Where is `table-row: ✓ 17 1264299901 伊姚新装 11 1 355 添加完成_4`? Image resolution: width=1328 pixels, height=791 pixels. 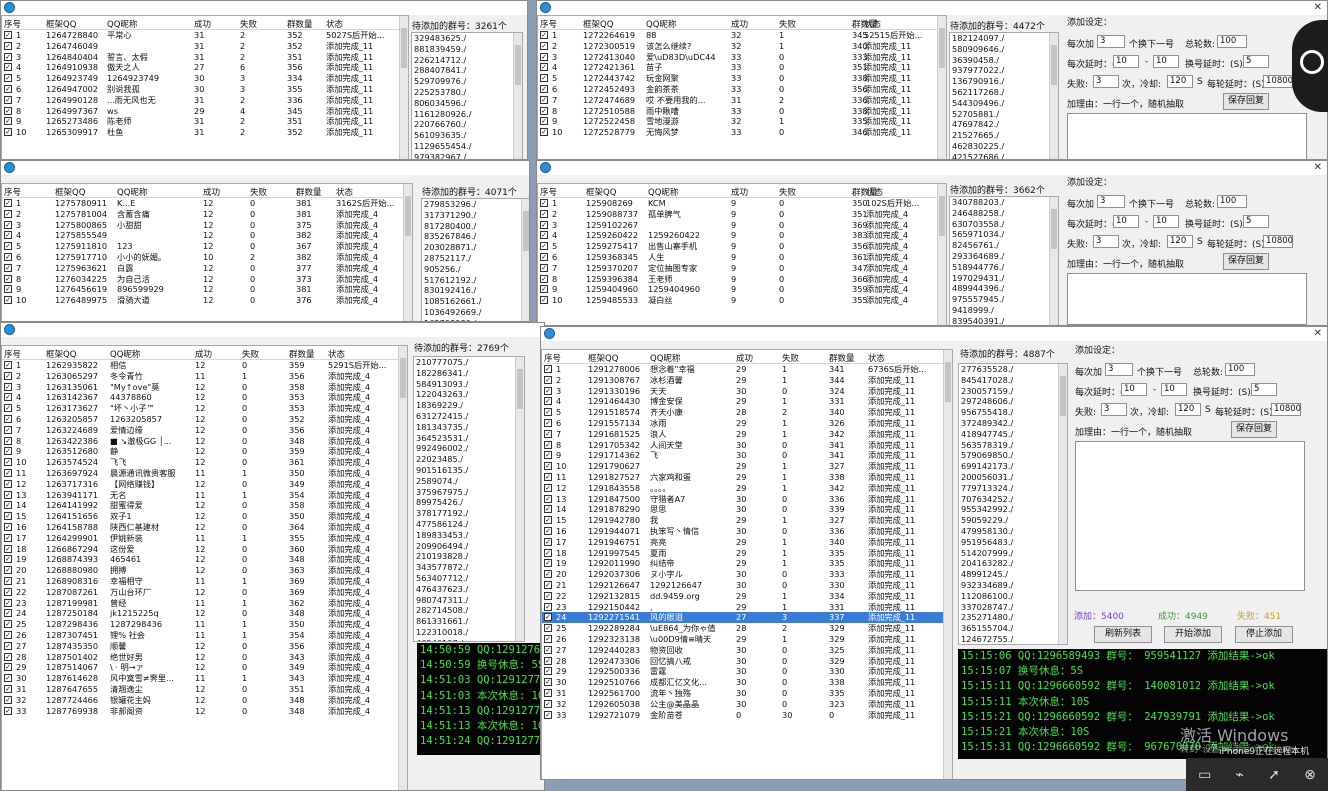
table-row: ✓ 17 1264299901 伊姚新装 11 1 355 添加完成_4 is located at coordinates (204, 538).